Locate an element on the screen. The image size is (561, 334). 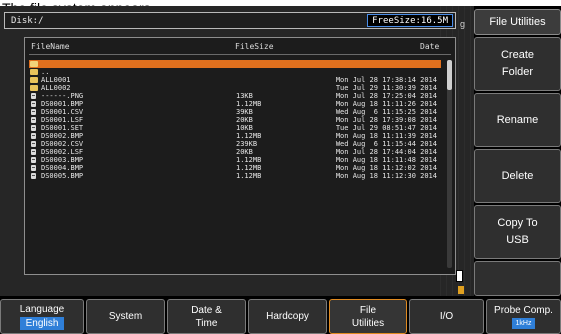
file-name: DS0001.BMP is located at coordinates (62, 104).